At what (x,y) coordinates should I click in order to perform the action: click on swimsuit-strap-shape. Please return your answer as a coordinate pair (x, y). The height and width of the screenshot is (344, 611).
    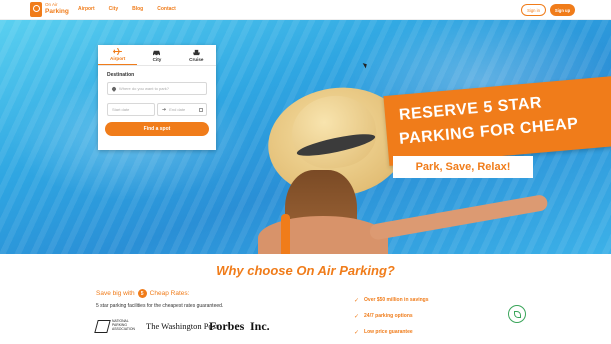
    Looking at the image, I should click on (285, 234).